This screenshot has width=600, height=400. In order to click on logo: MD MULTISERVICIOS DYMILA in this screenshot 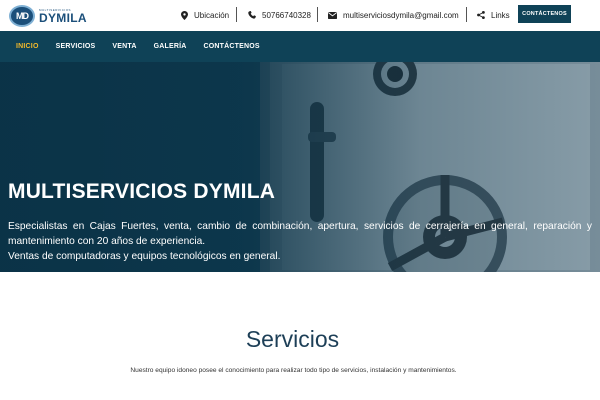, I will do `click(48, 16)`.